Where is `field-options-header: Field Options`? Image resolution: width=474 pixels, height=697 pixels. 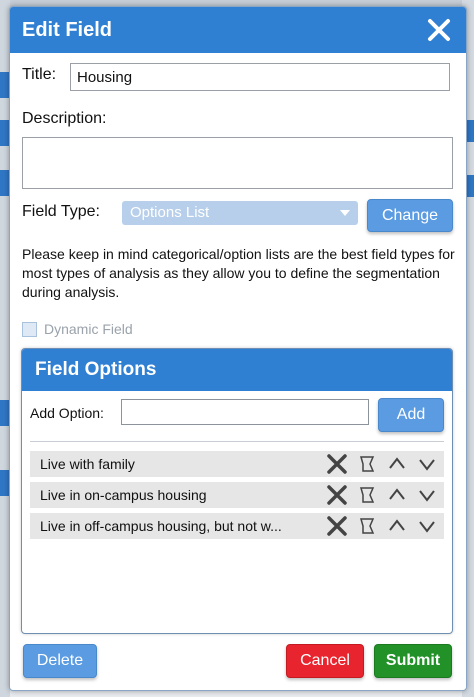
field-options-header: Field Options is located at coordinates (237, 370).